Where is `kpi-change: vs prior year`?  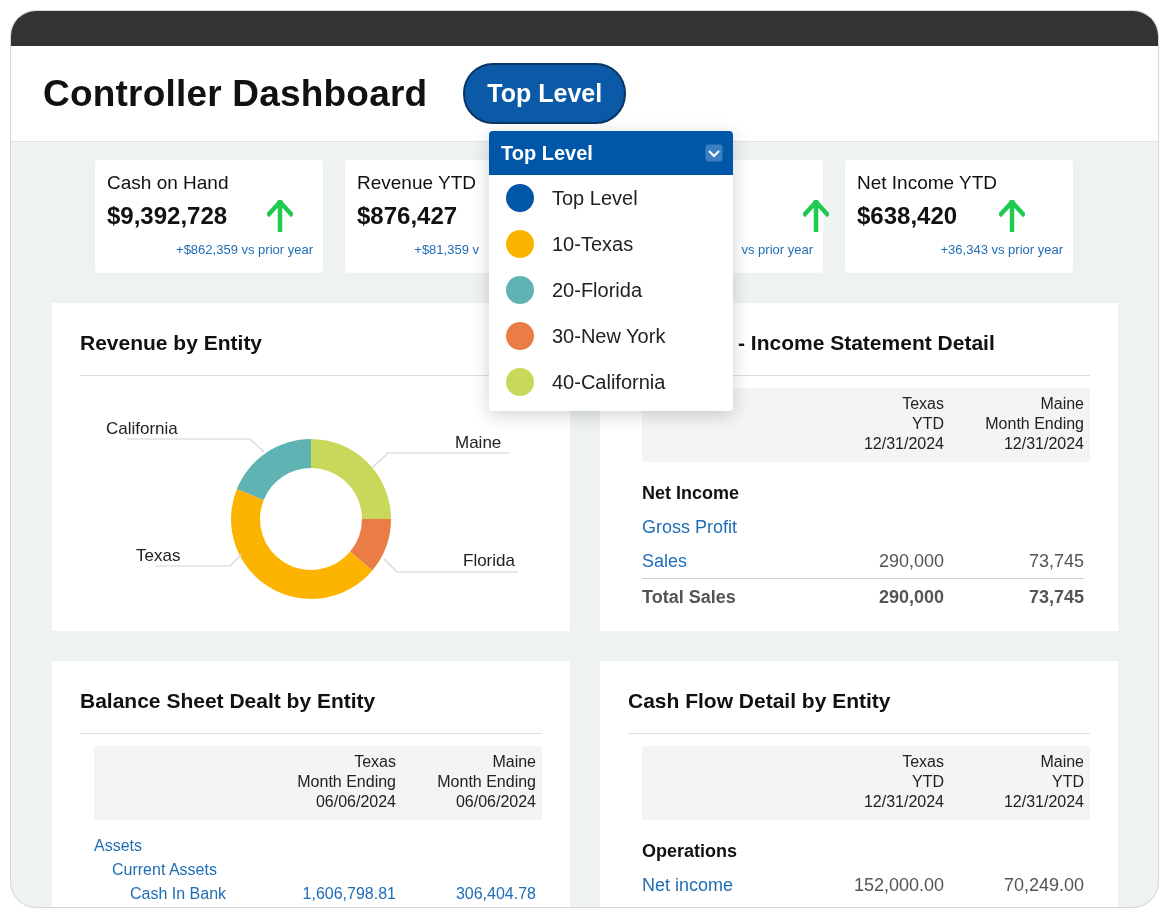
kpi-change: vs prior year is located at coordinates (777, 249).